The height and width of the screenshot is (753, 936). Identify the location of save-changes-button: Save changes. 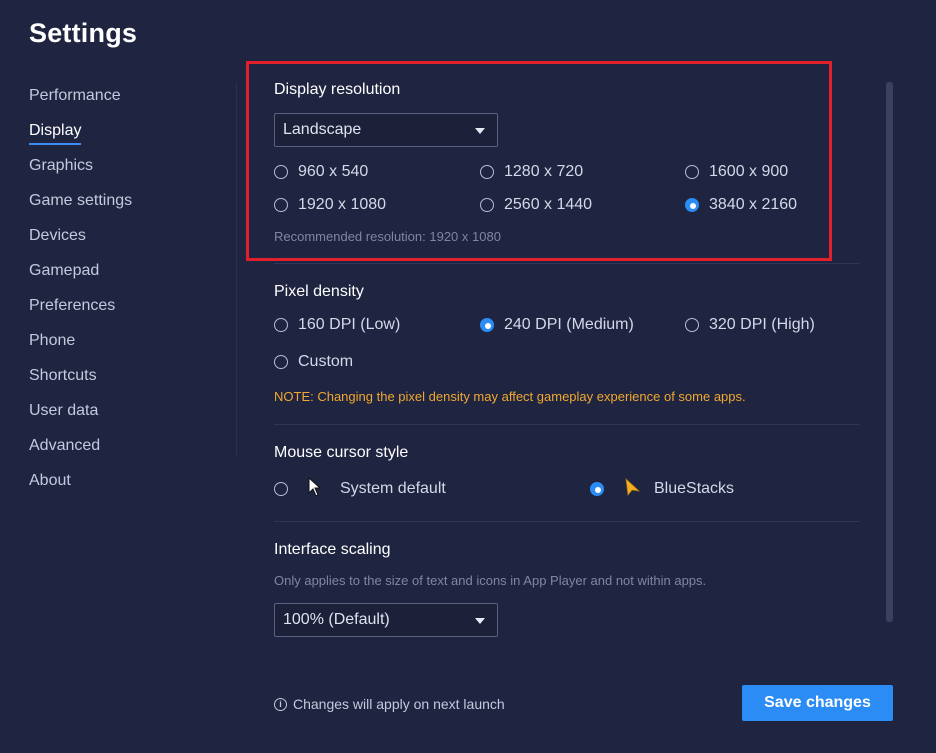
(817, 703).